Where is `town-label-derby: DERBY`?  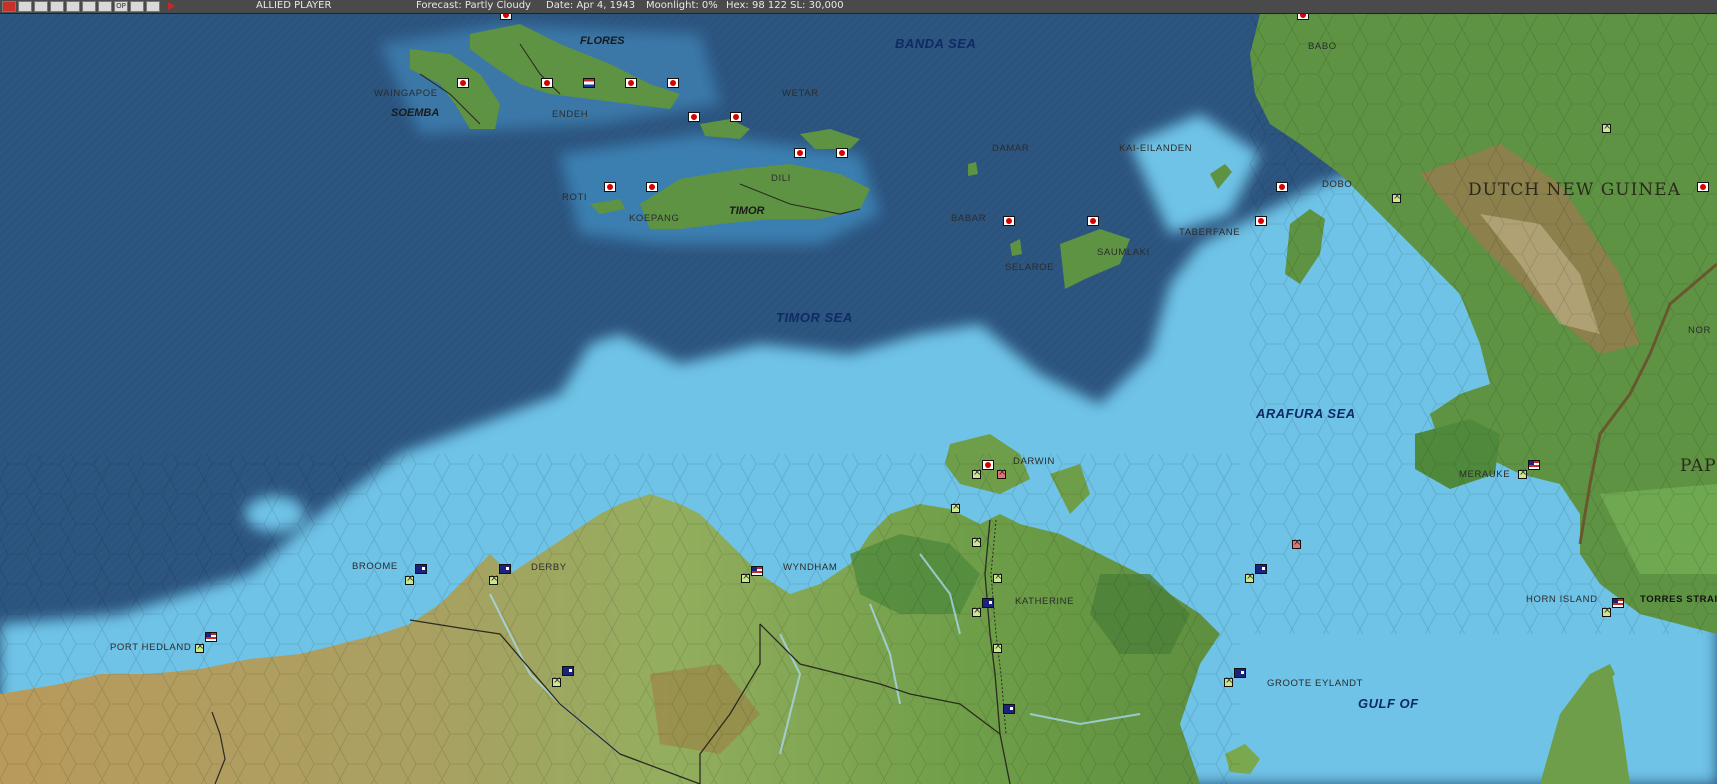
town-label-derby: DERBY is located at coordinates (549, 567).